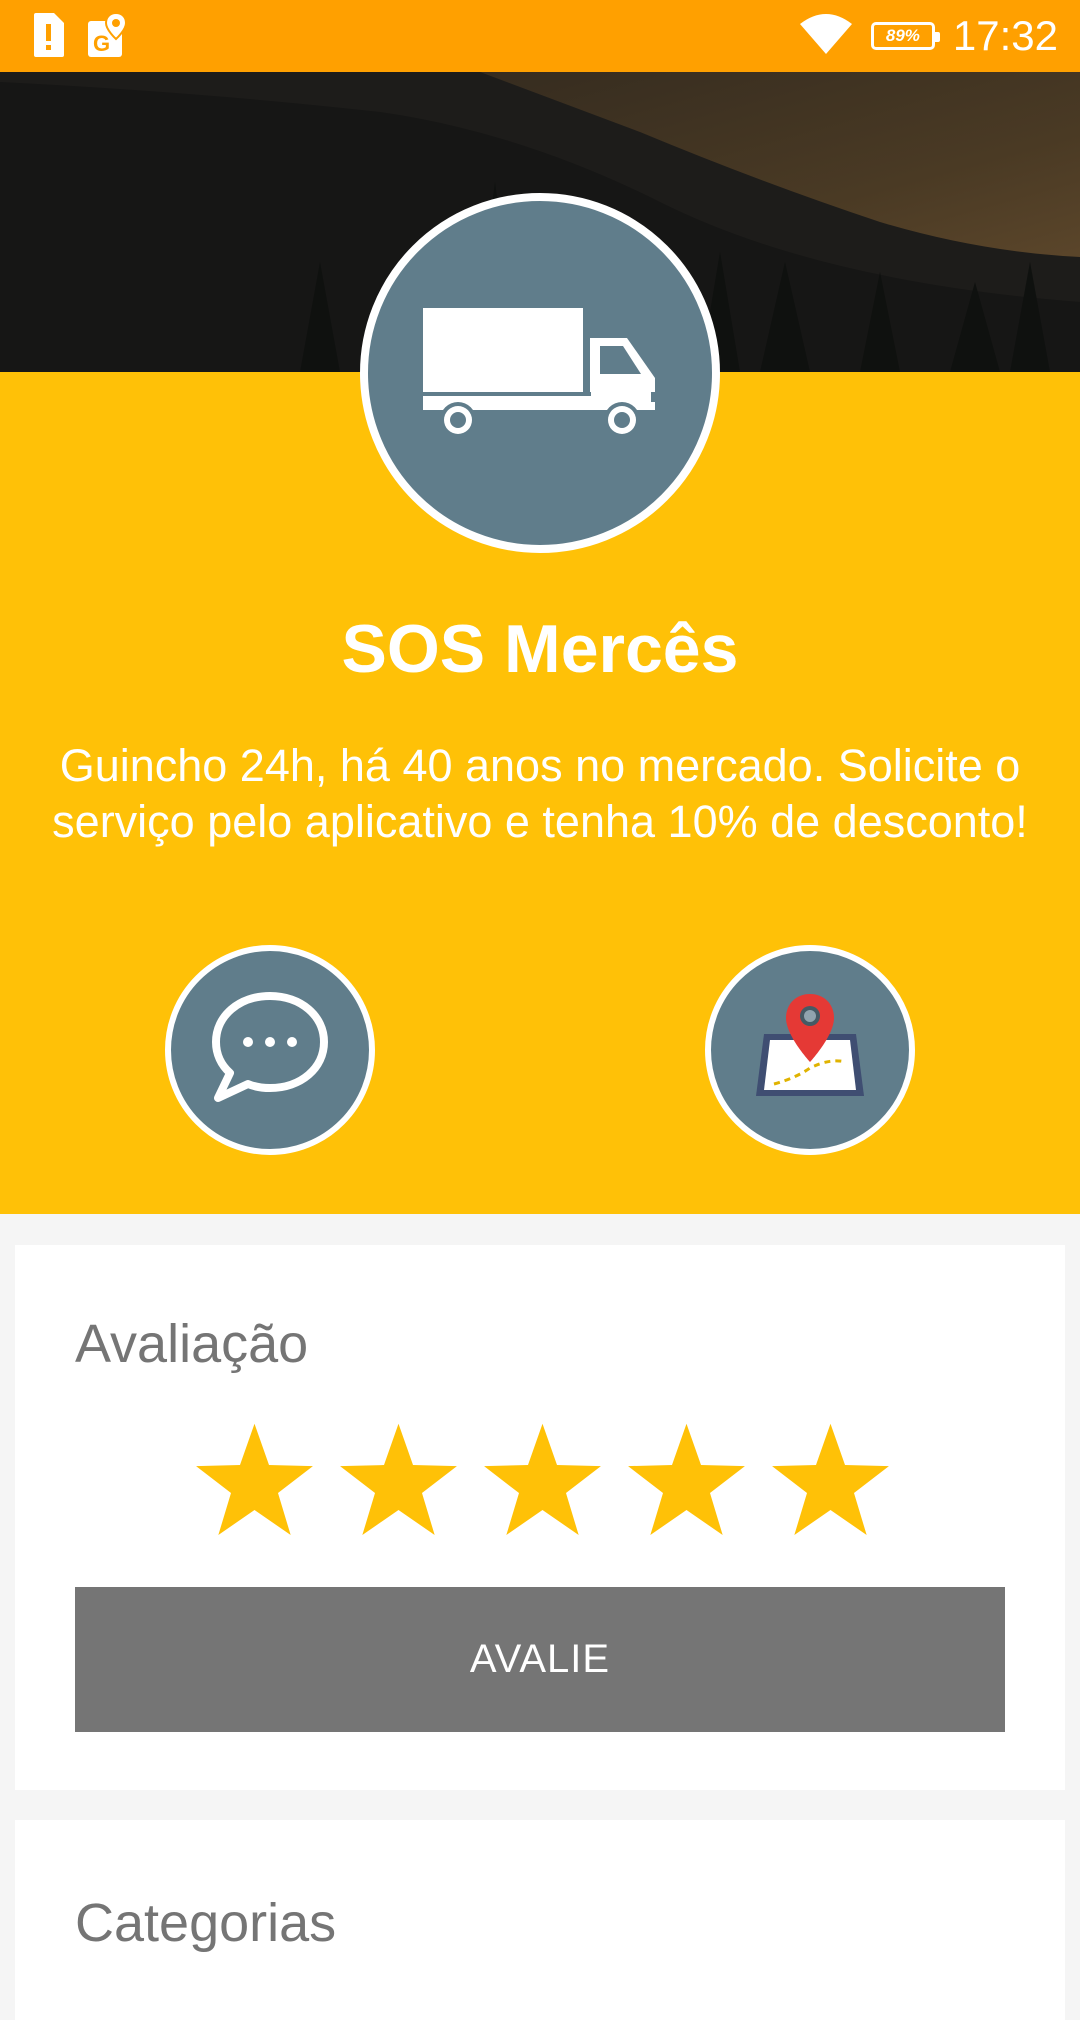 The width and height of the screenshot is (1080, 2020). I want to click on chat-bubble-icon, so click(270, 1050).